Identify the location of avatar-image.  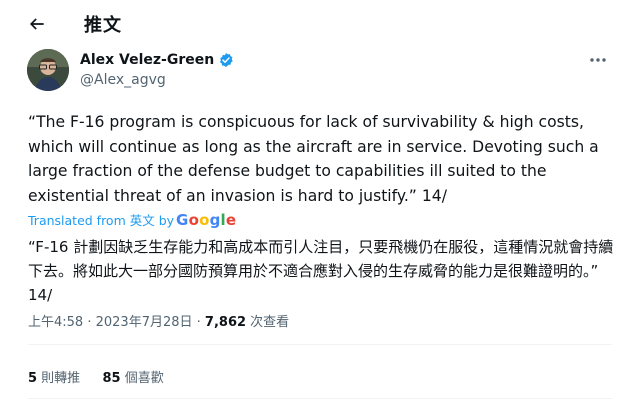
(48, 70).